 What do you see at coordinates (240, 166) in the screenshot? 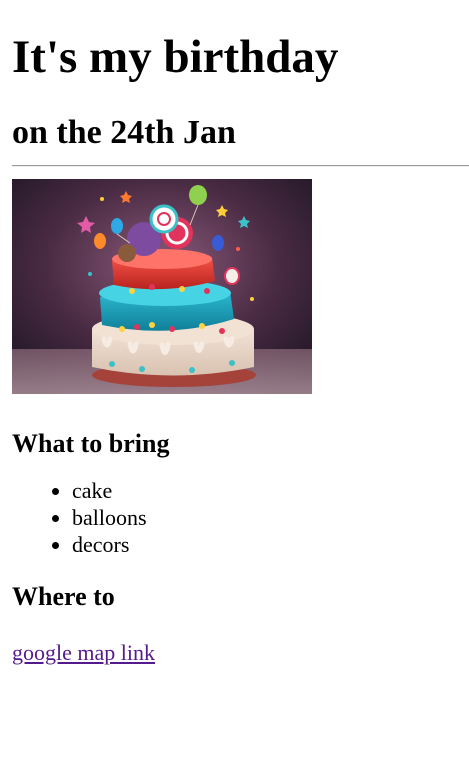
I see `divider` at bounding box center [240, 166].